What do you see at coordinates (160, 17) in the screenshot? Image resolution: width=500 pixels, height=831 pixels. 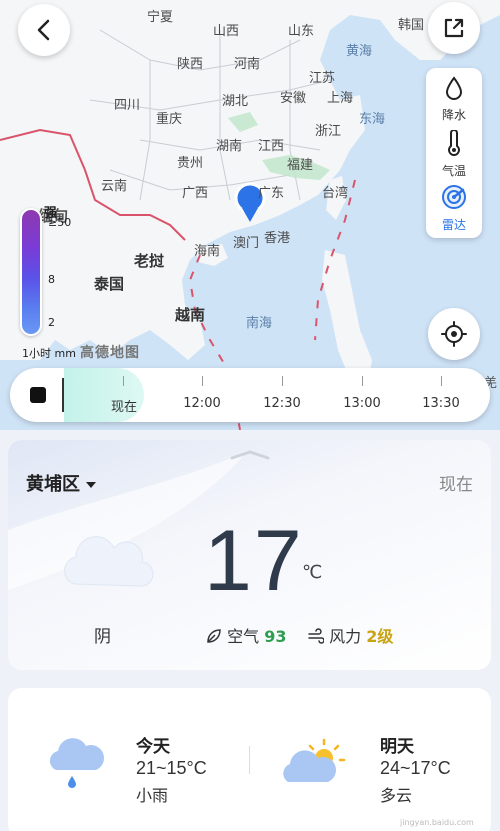 I see `map-label-ningxia: 宁夏` at bounding box center [160, 17].